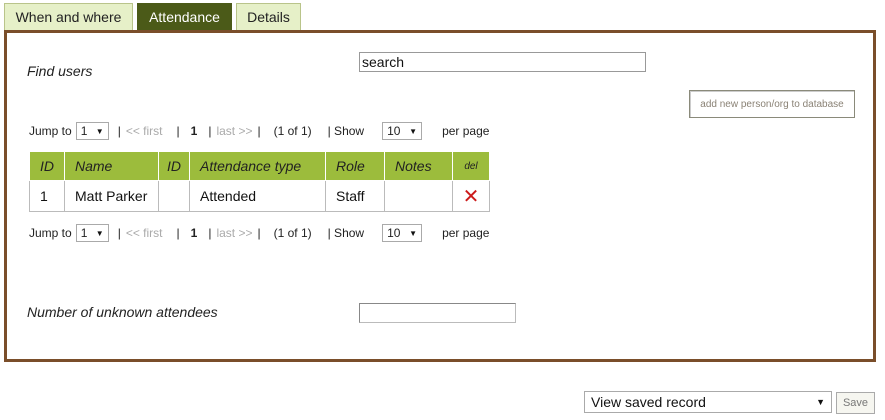  Describe the element at coordinates (174, 166) in the screenshot. I see `col-header-id2: ID` at that location.